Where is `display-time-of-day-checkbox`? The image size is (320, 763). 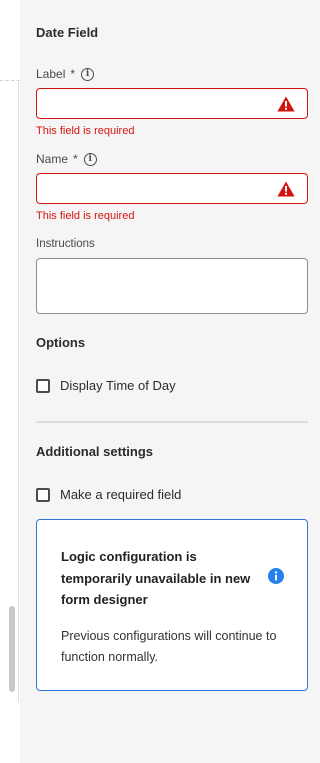
display-time-of-day-checkbox is located at coordinates (43, 385).